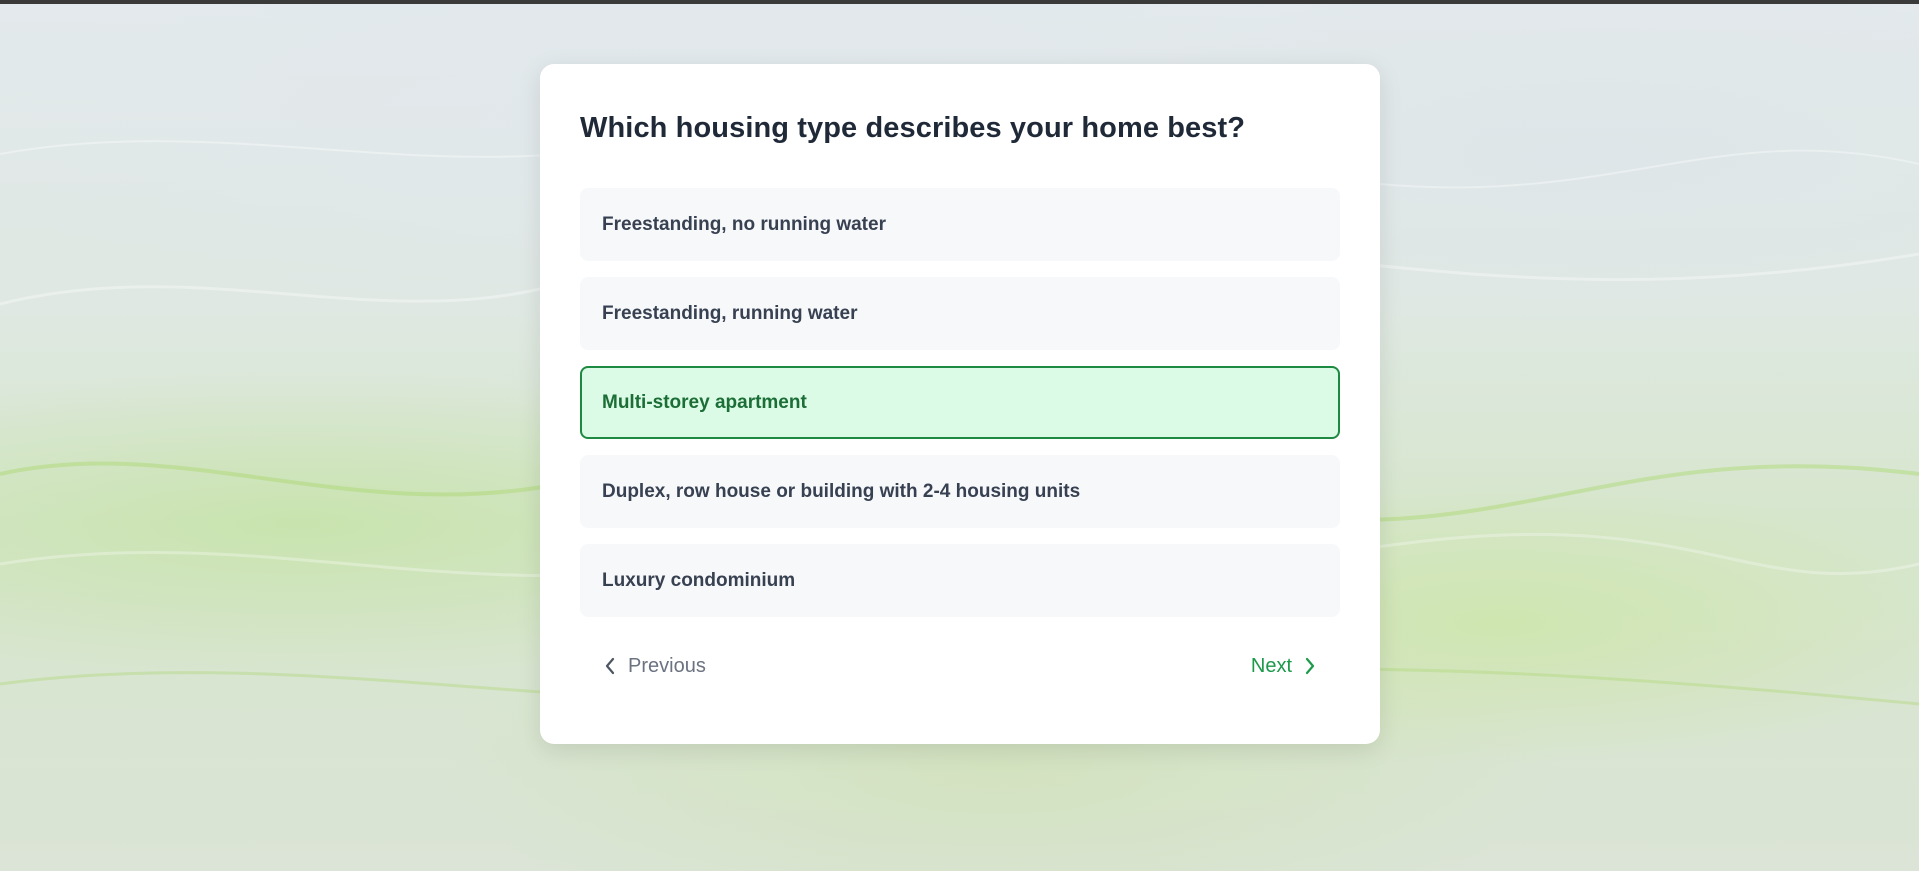 This screenshot has width=1919, height=871. What do you see at coordinates (960, 580) in the screenshot?
I see `option-luxury-condominium: Luxury condominium` at bounding box center [960, 580].